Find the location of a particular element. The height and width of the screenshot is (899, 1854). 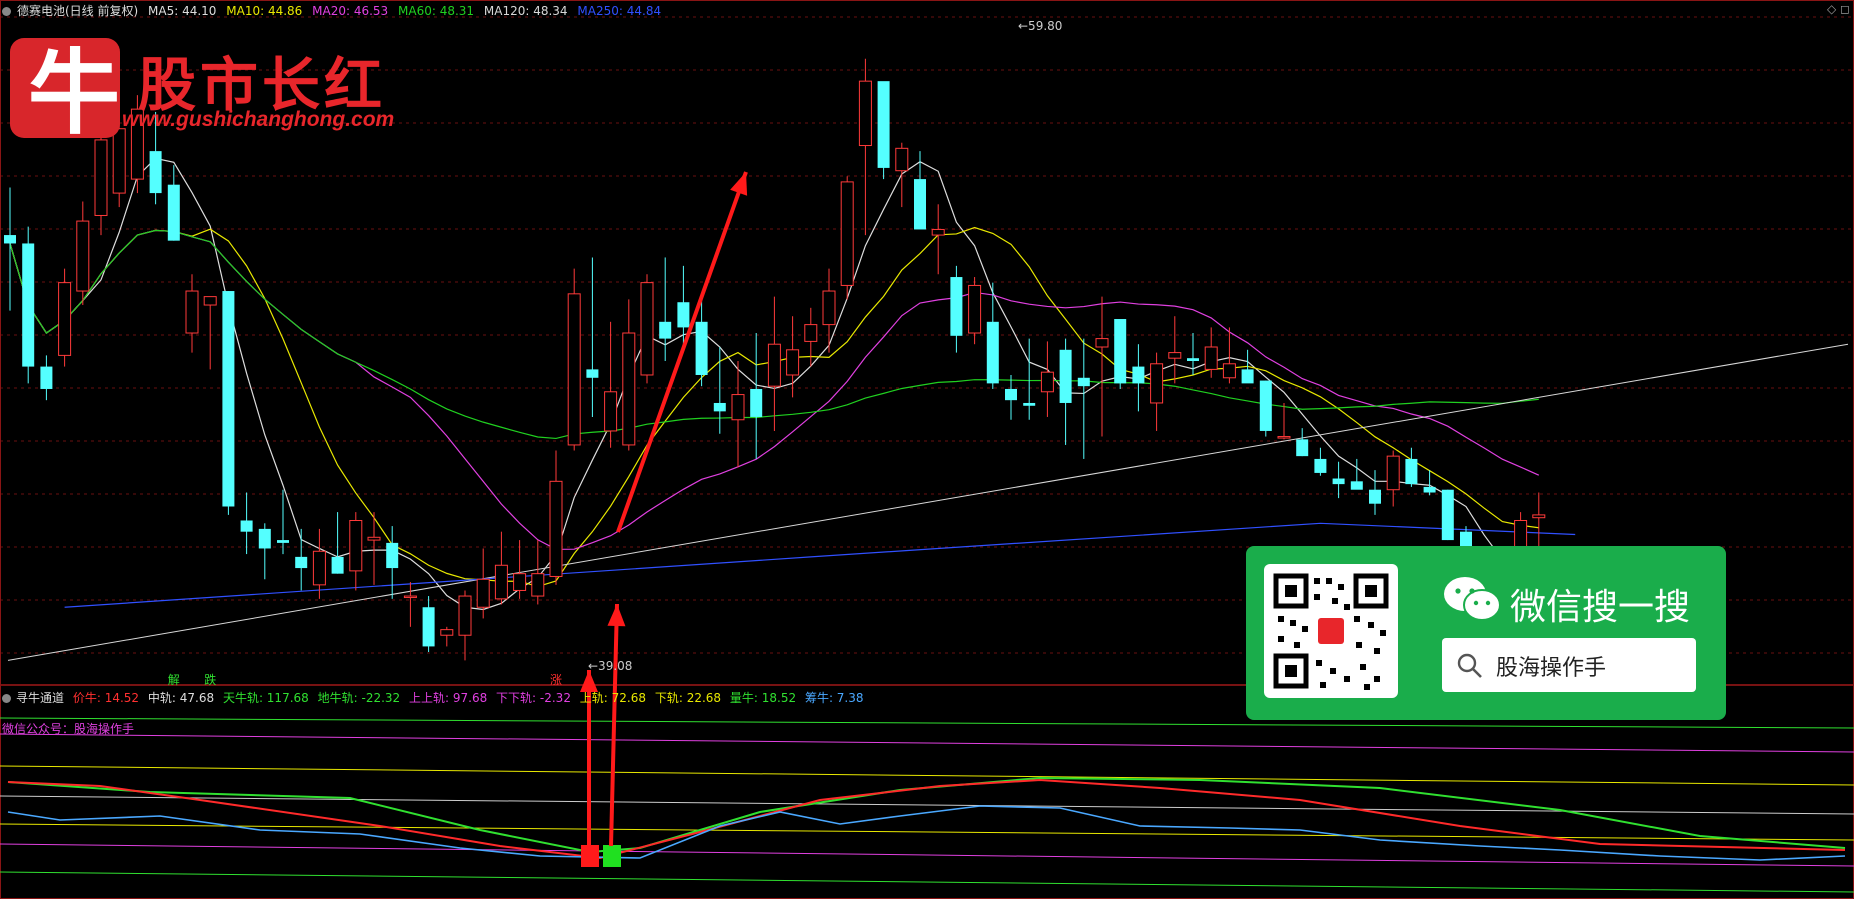

ma250-label: MA250: 44.84 is located at coordinates (619, 11).